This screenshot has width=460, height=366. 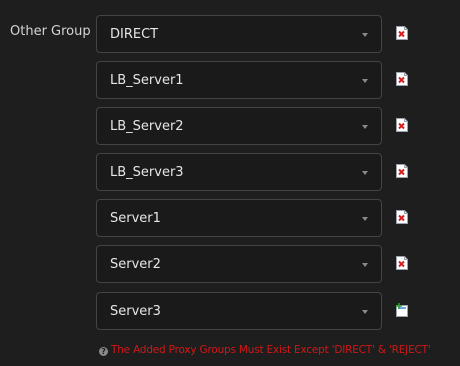 I want to click on group-row: LB_Server2, so click(x=256, y=126).